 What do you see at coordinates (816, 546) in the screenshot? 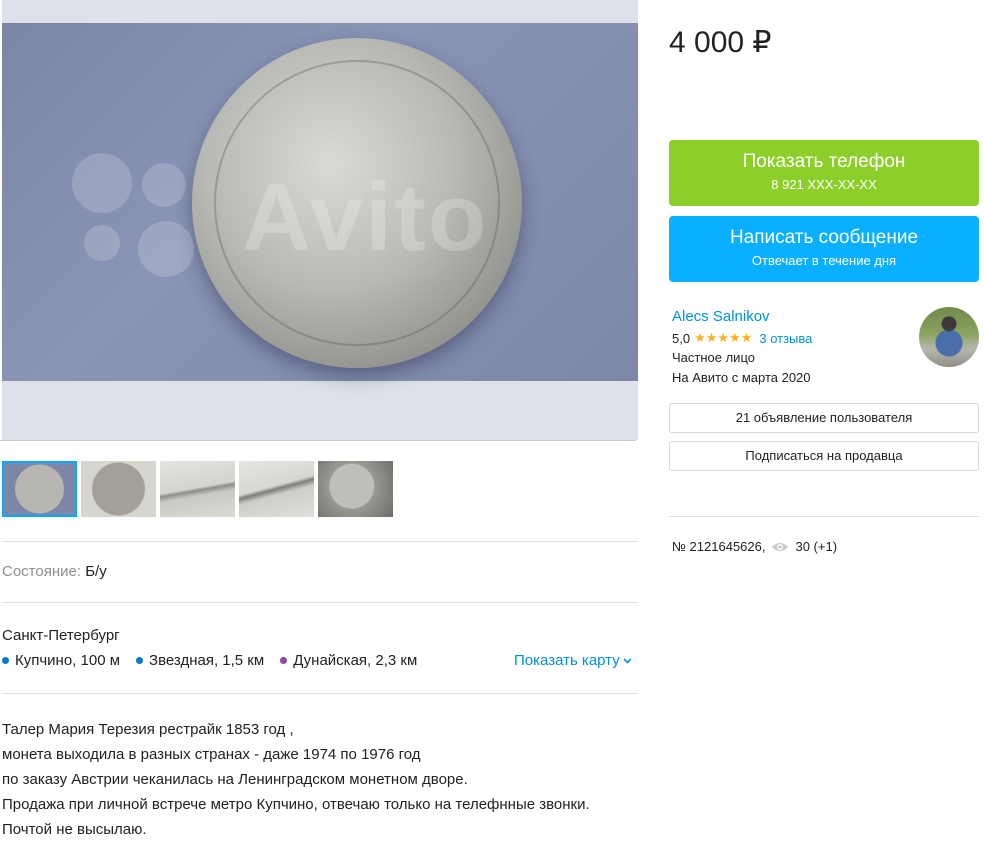
I see `view-count: 30 (+1)` at bounding box center [816, 546].